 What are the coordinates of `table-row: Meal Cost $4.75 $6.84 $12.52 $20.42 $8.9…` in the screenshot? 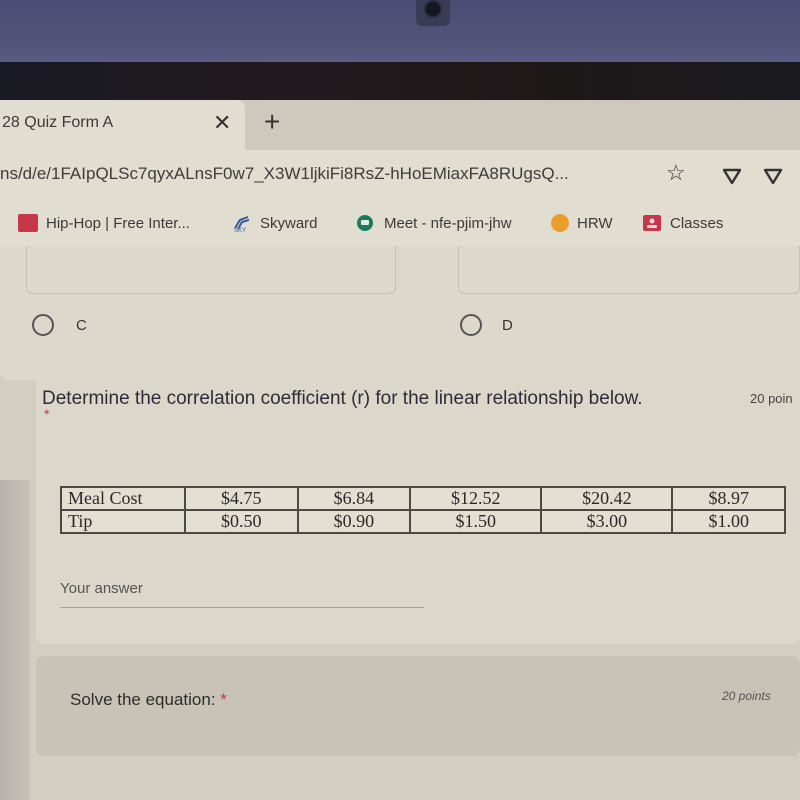 It's located at (423, 498).